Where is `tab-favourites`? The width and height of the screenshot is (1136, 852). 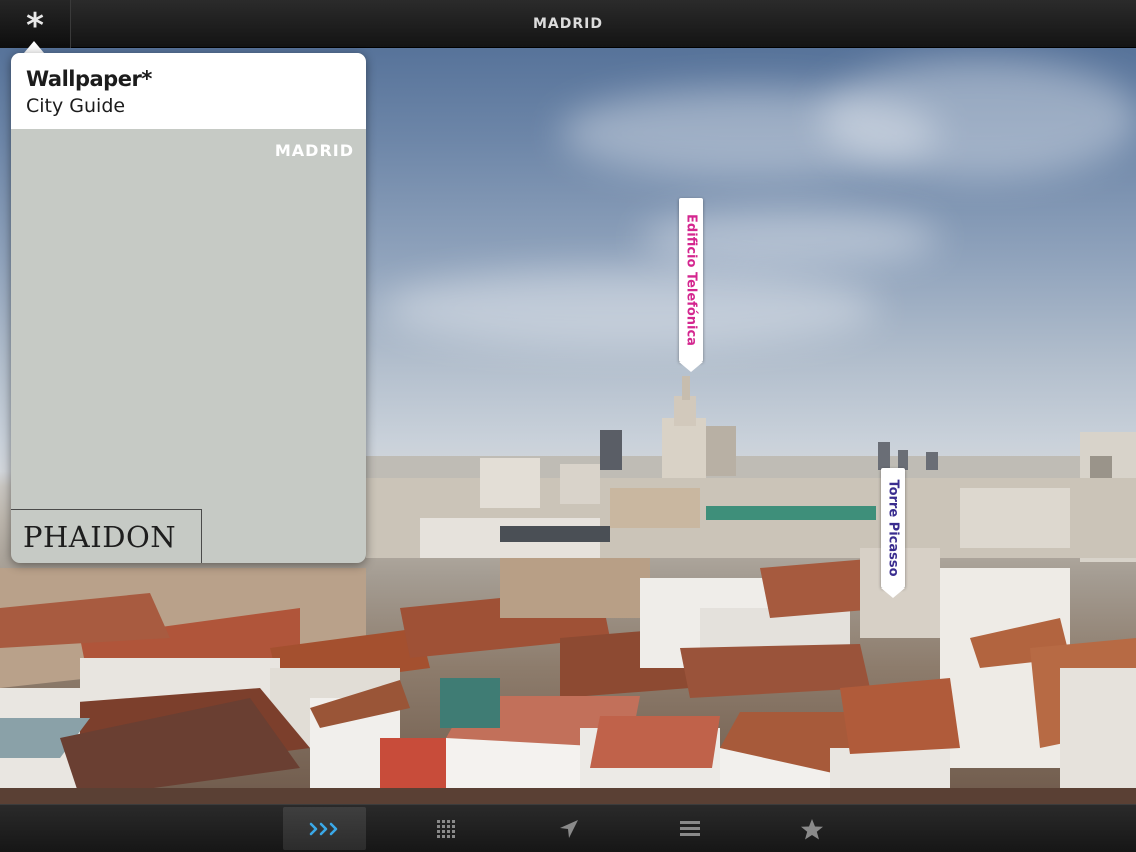 tab-favourites is located at coordinates (811, 828).